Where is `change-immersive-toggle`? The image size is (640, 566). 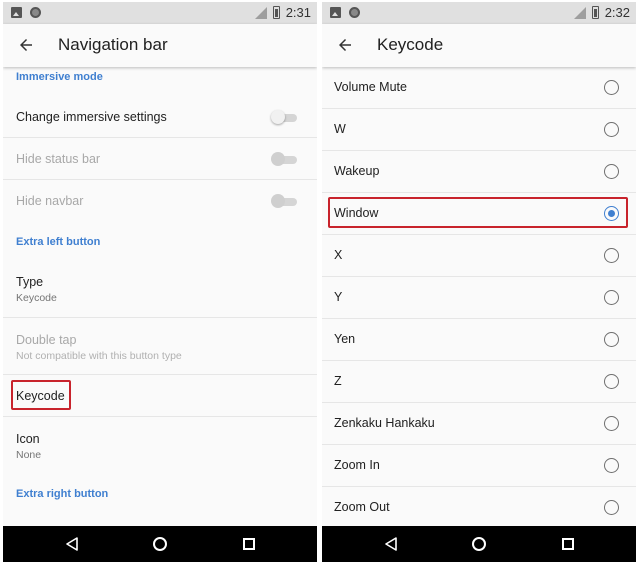 change-immersive-toggle is located at coordinates (284, 117).